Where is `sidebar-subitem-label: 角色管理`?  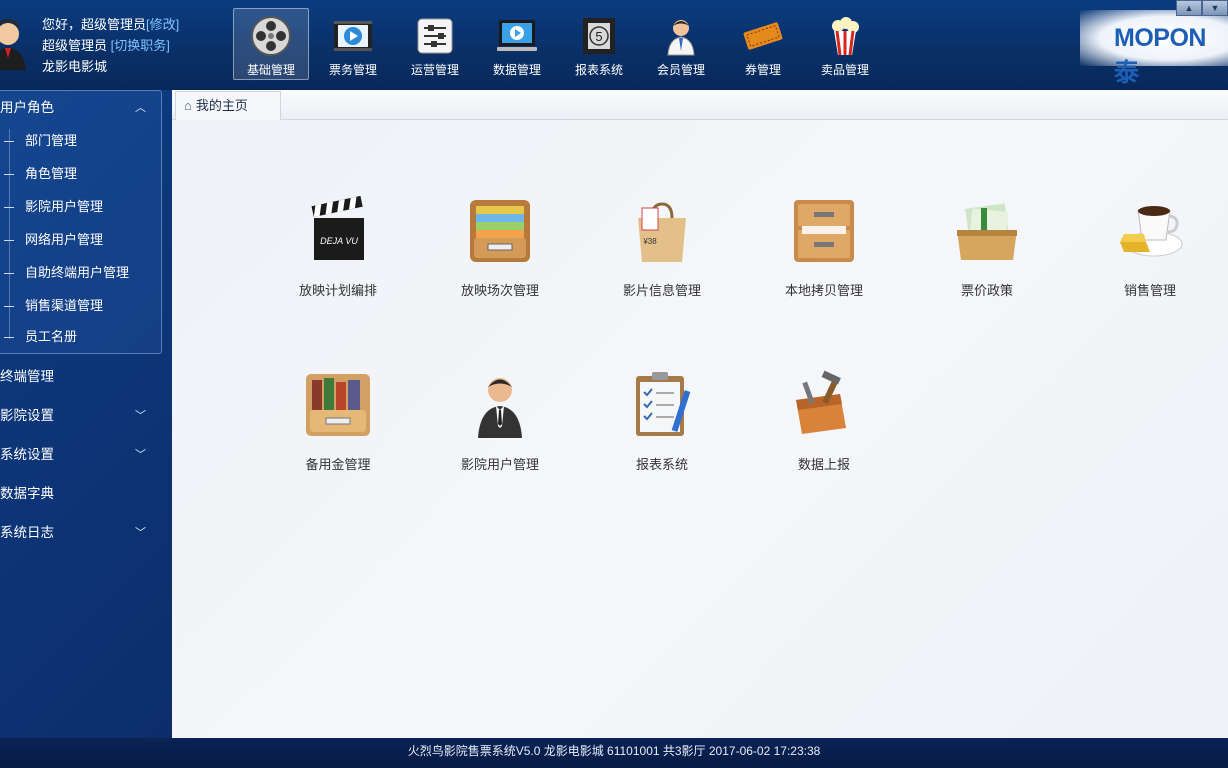 sidebar-subitem-label: 角色管理 is located at coordinates (51, 173).